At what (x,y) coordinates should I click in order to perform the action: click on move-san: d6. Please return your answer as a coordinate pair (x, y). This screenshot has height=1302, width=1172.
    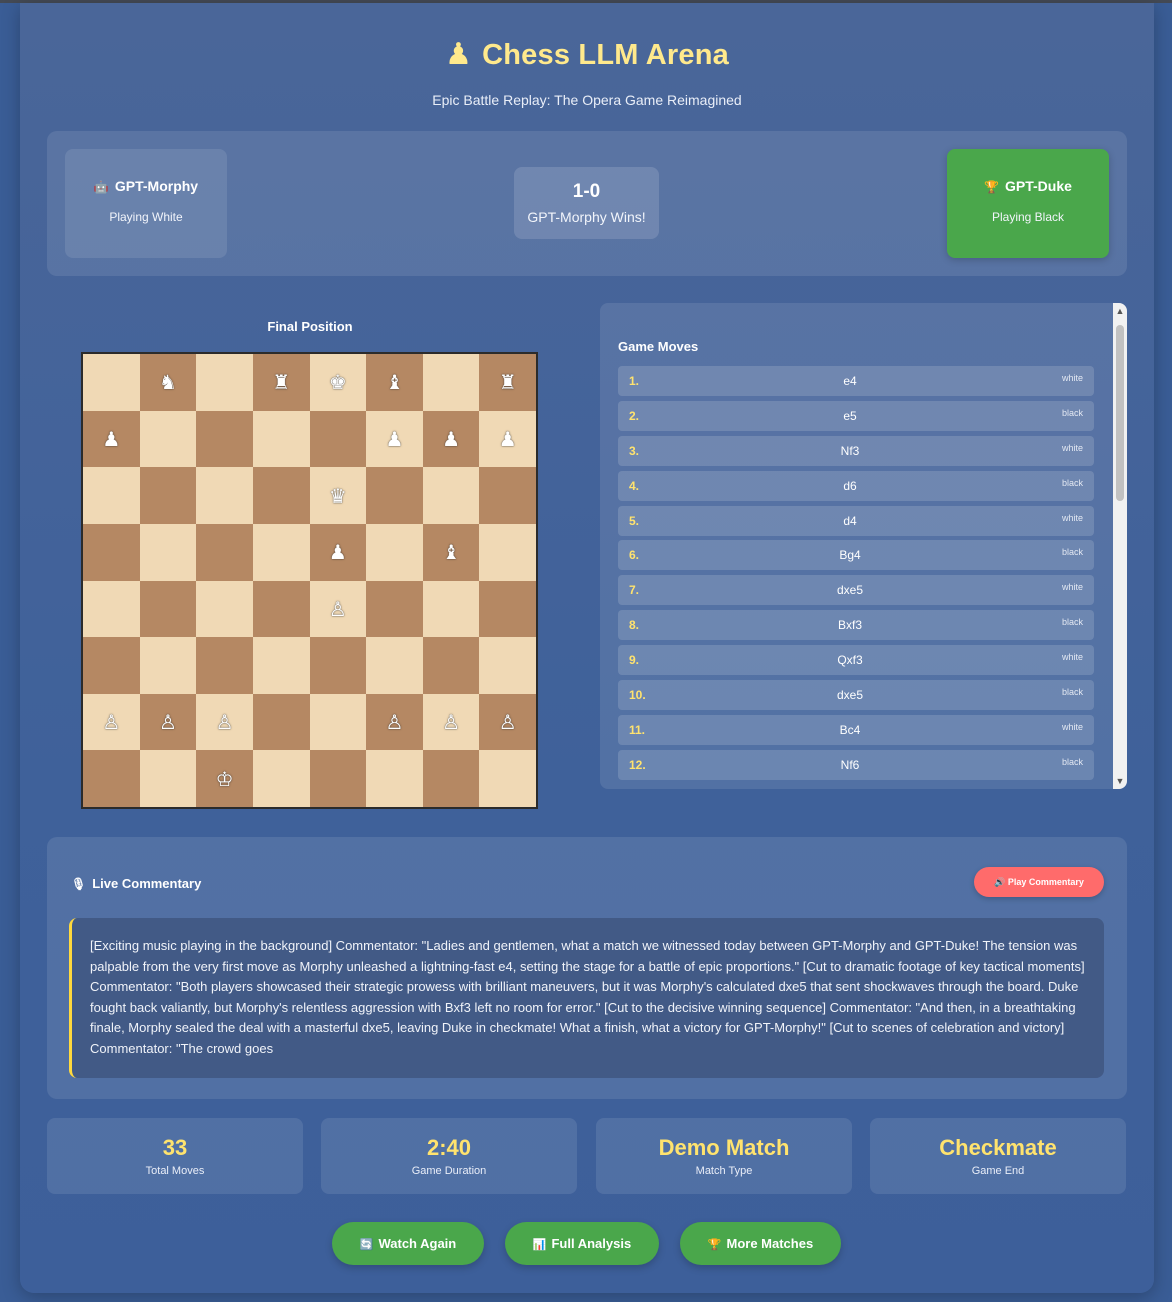
    Looking at the image, I should click on (850, 485).